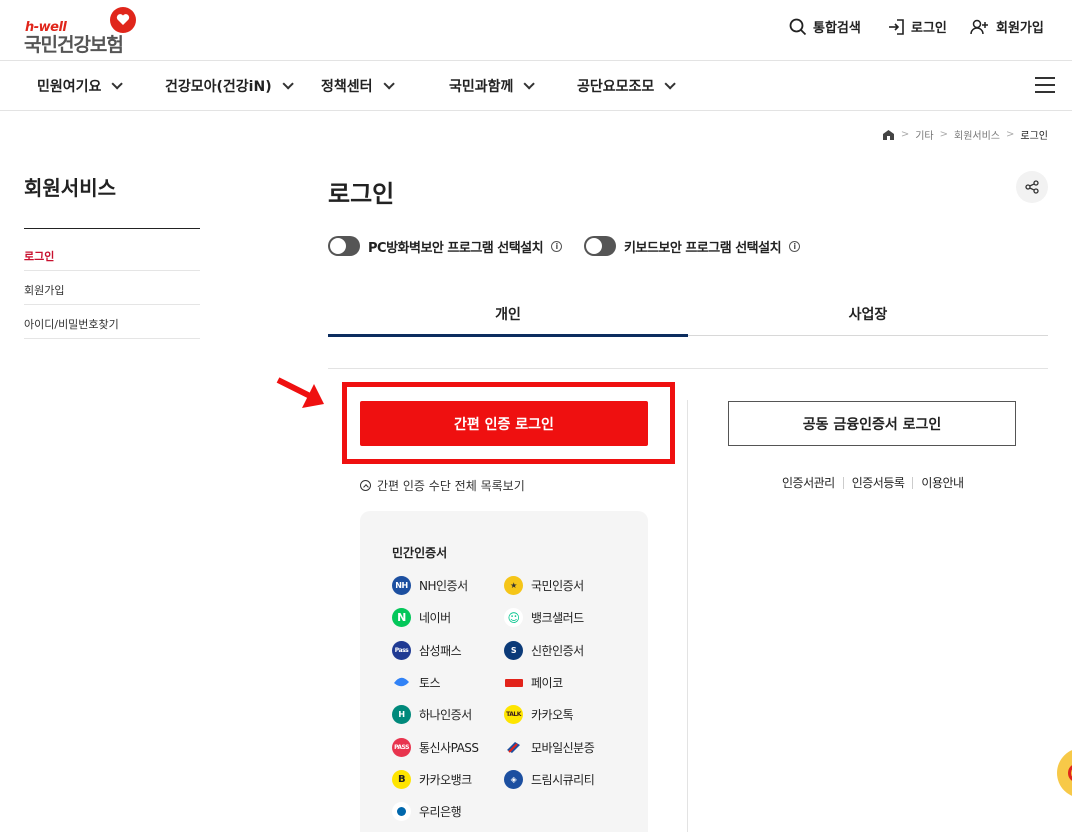  I want to click on cert-item: 우리은행, so click(427, 811).